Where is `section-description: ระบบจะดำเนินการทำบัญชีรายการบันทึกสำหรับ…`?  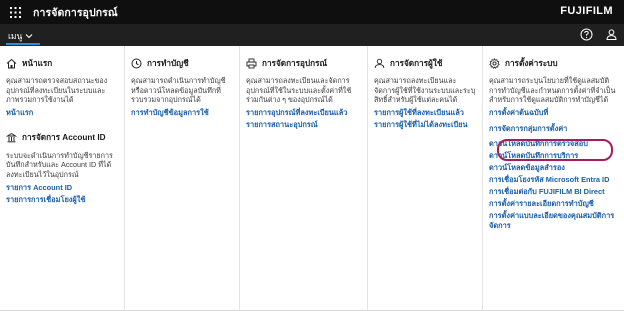
section-description: ระบบจะดำเนินการทำบัญชีรายการบันทึกสำหรับ… is located at coordinates (59, 164).